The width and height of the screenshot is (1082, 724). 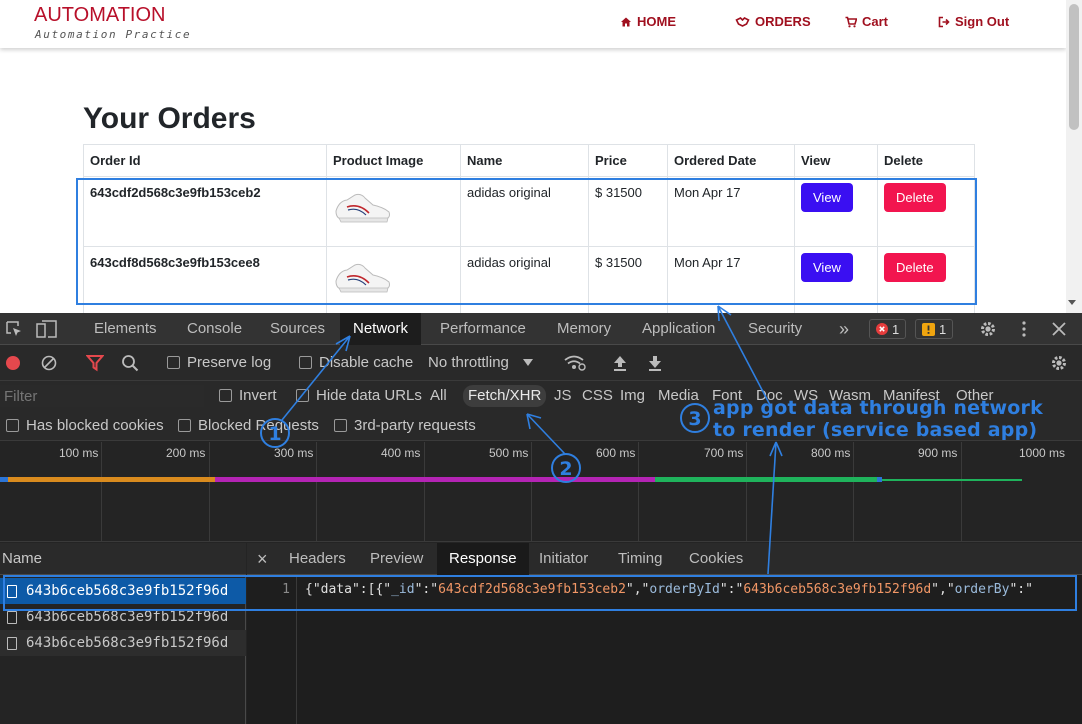 I want to click on order-id-cell: 643cdf2d568c3e9fb153ceb2, so click(x=205, y=211).